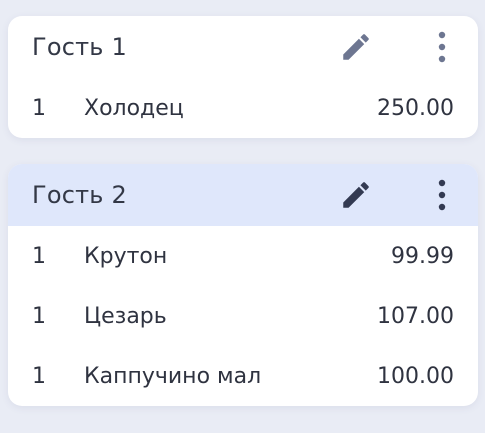 Image resolution: width=485 pixels, height=433 pixels. Describe the element at coordinates (79, 47) in the screenshot. I see `guest-name: Гость 1` at that location.